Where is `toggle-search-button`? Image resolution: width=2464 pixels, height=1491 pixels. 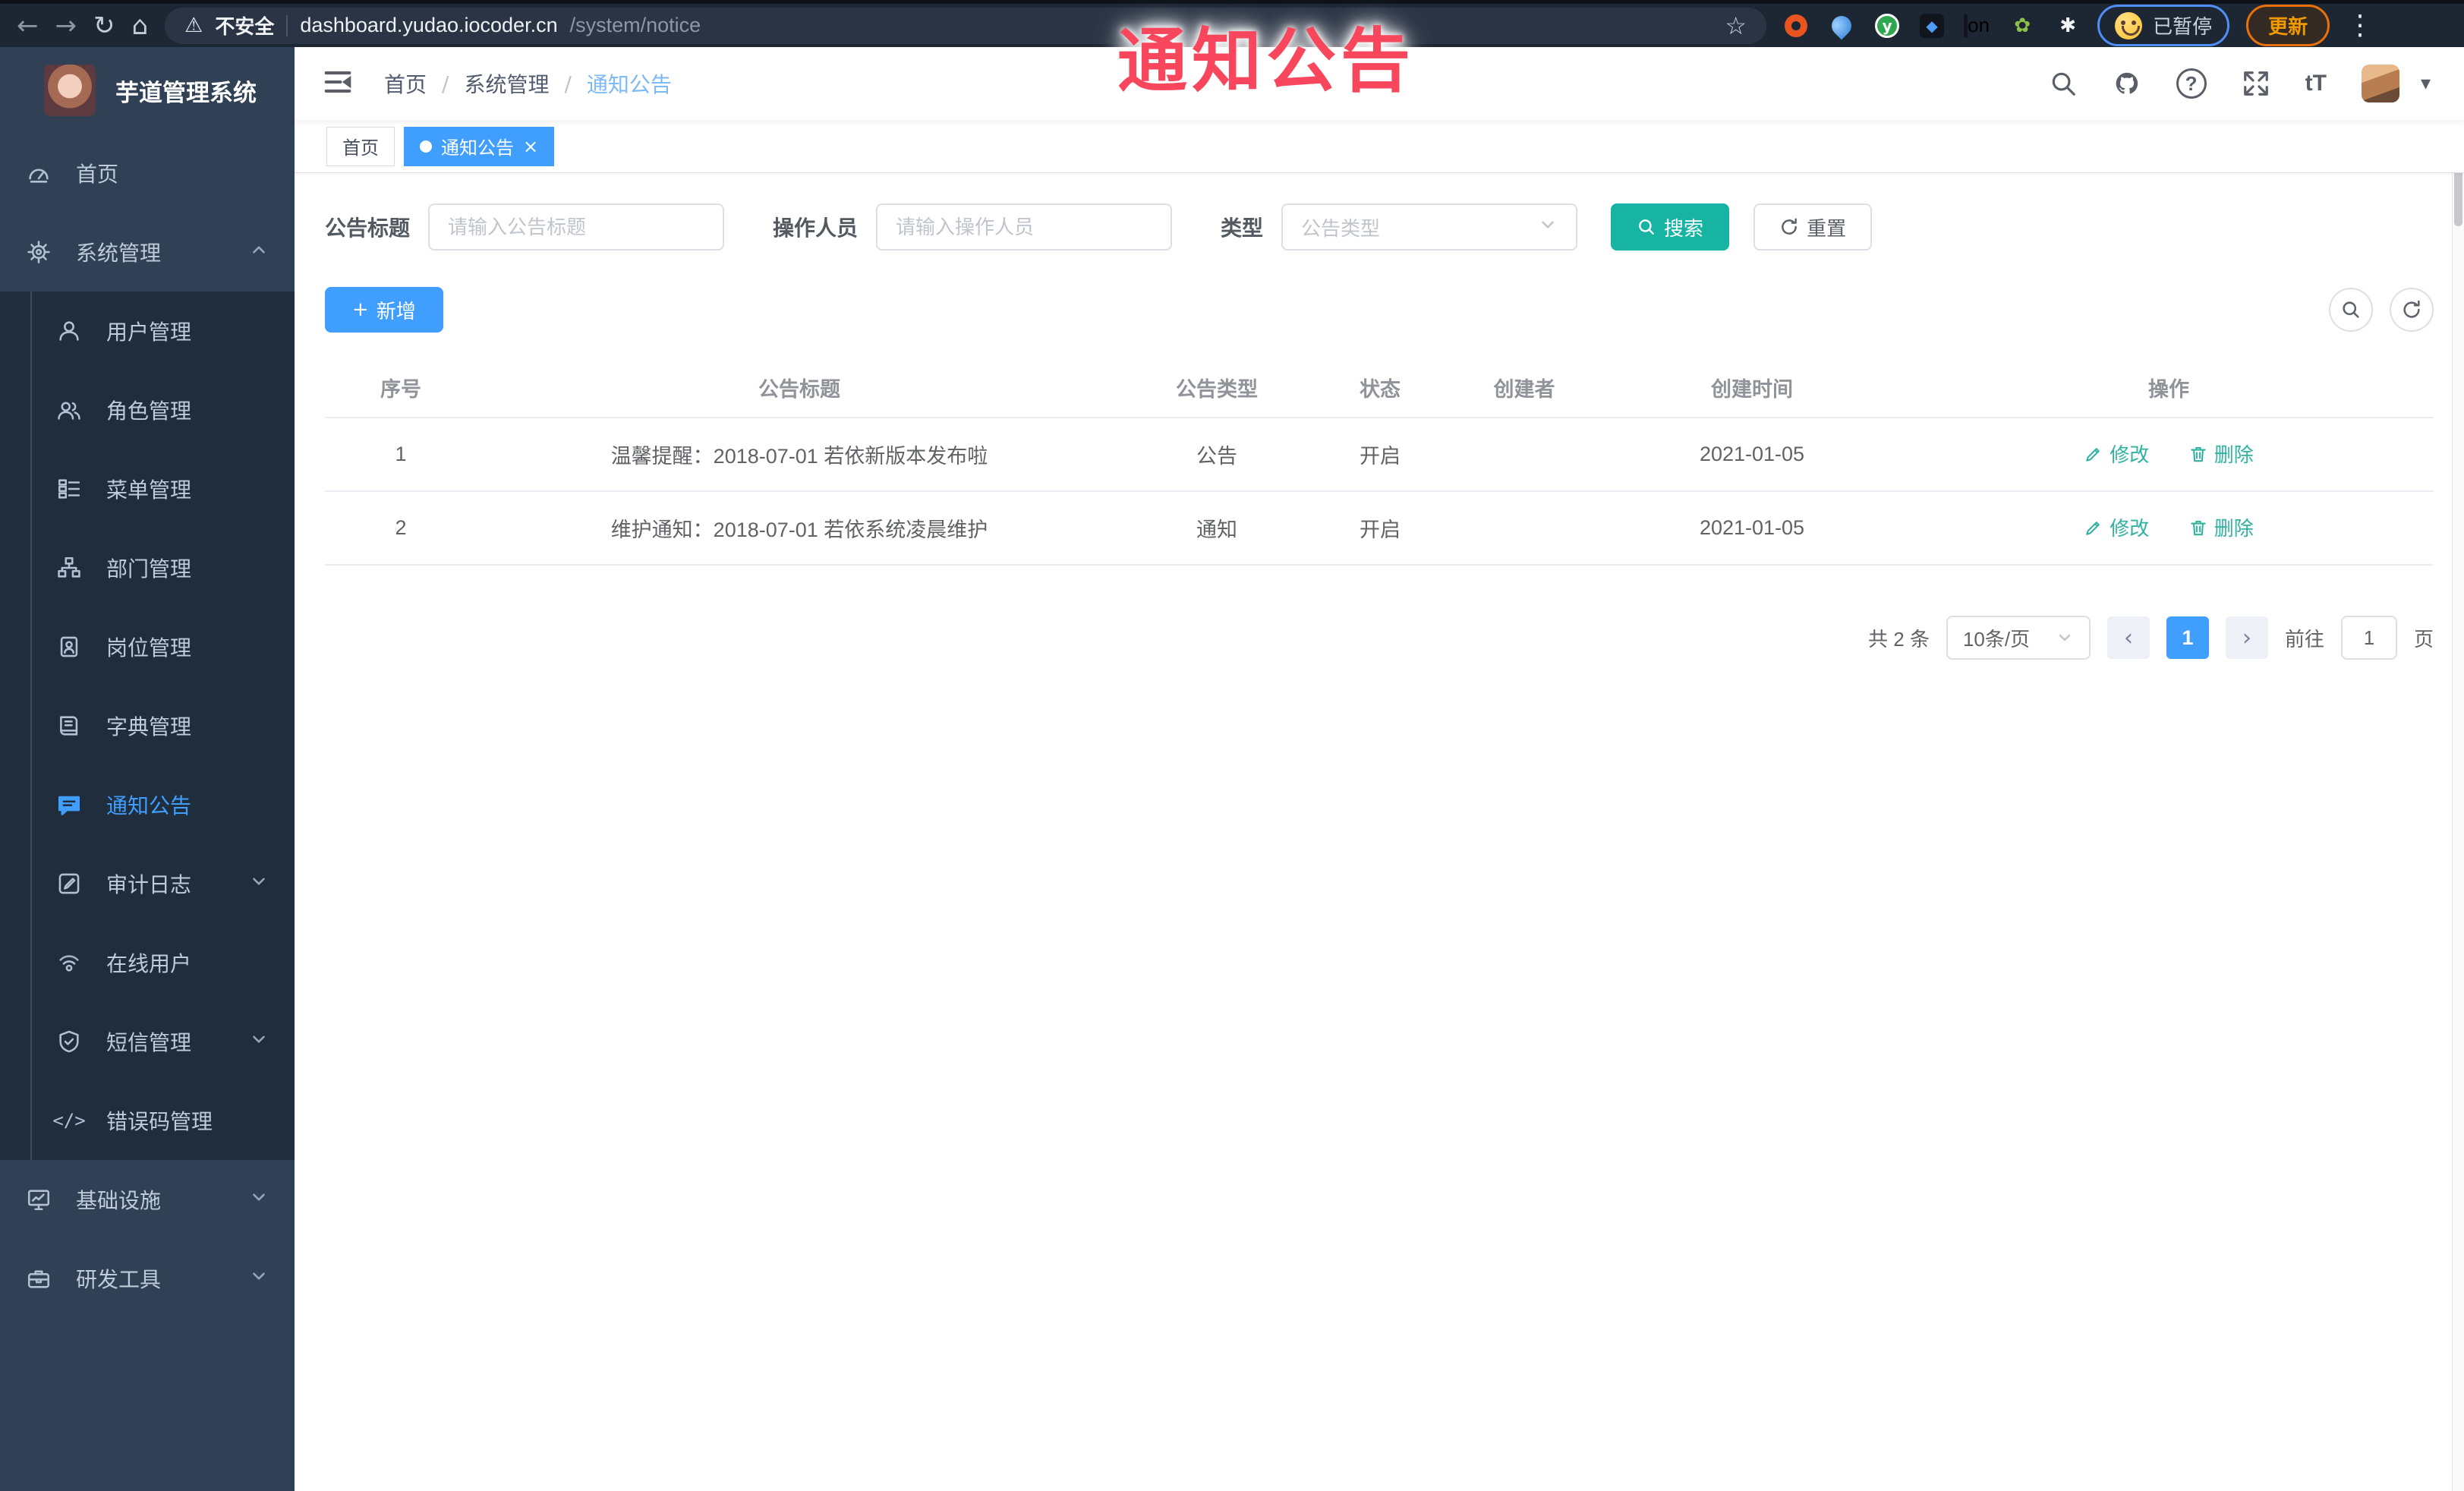
toggle-search-button is located at coordinates (2351, 310).